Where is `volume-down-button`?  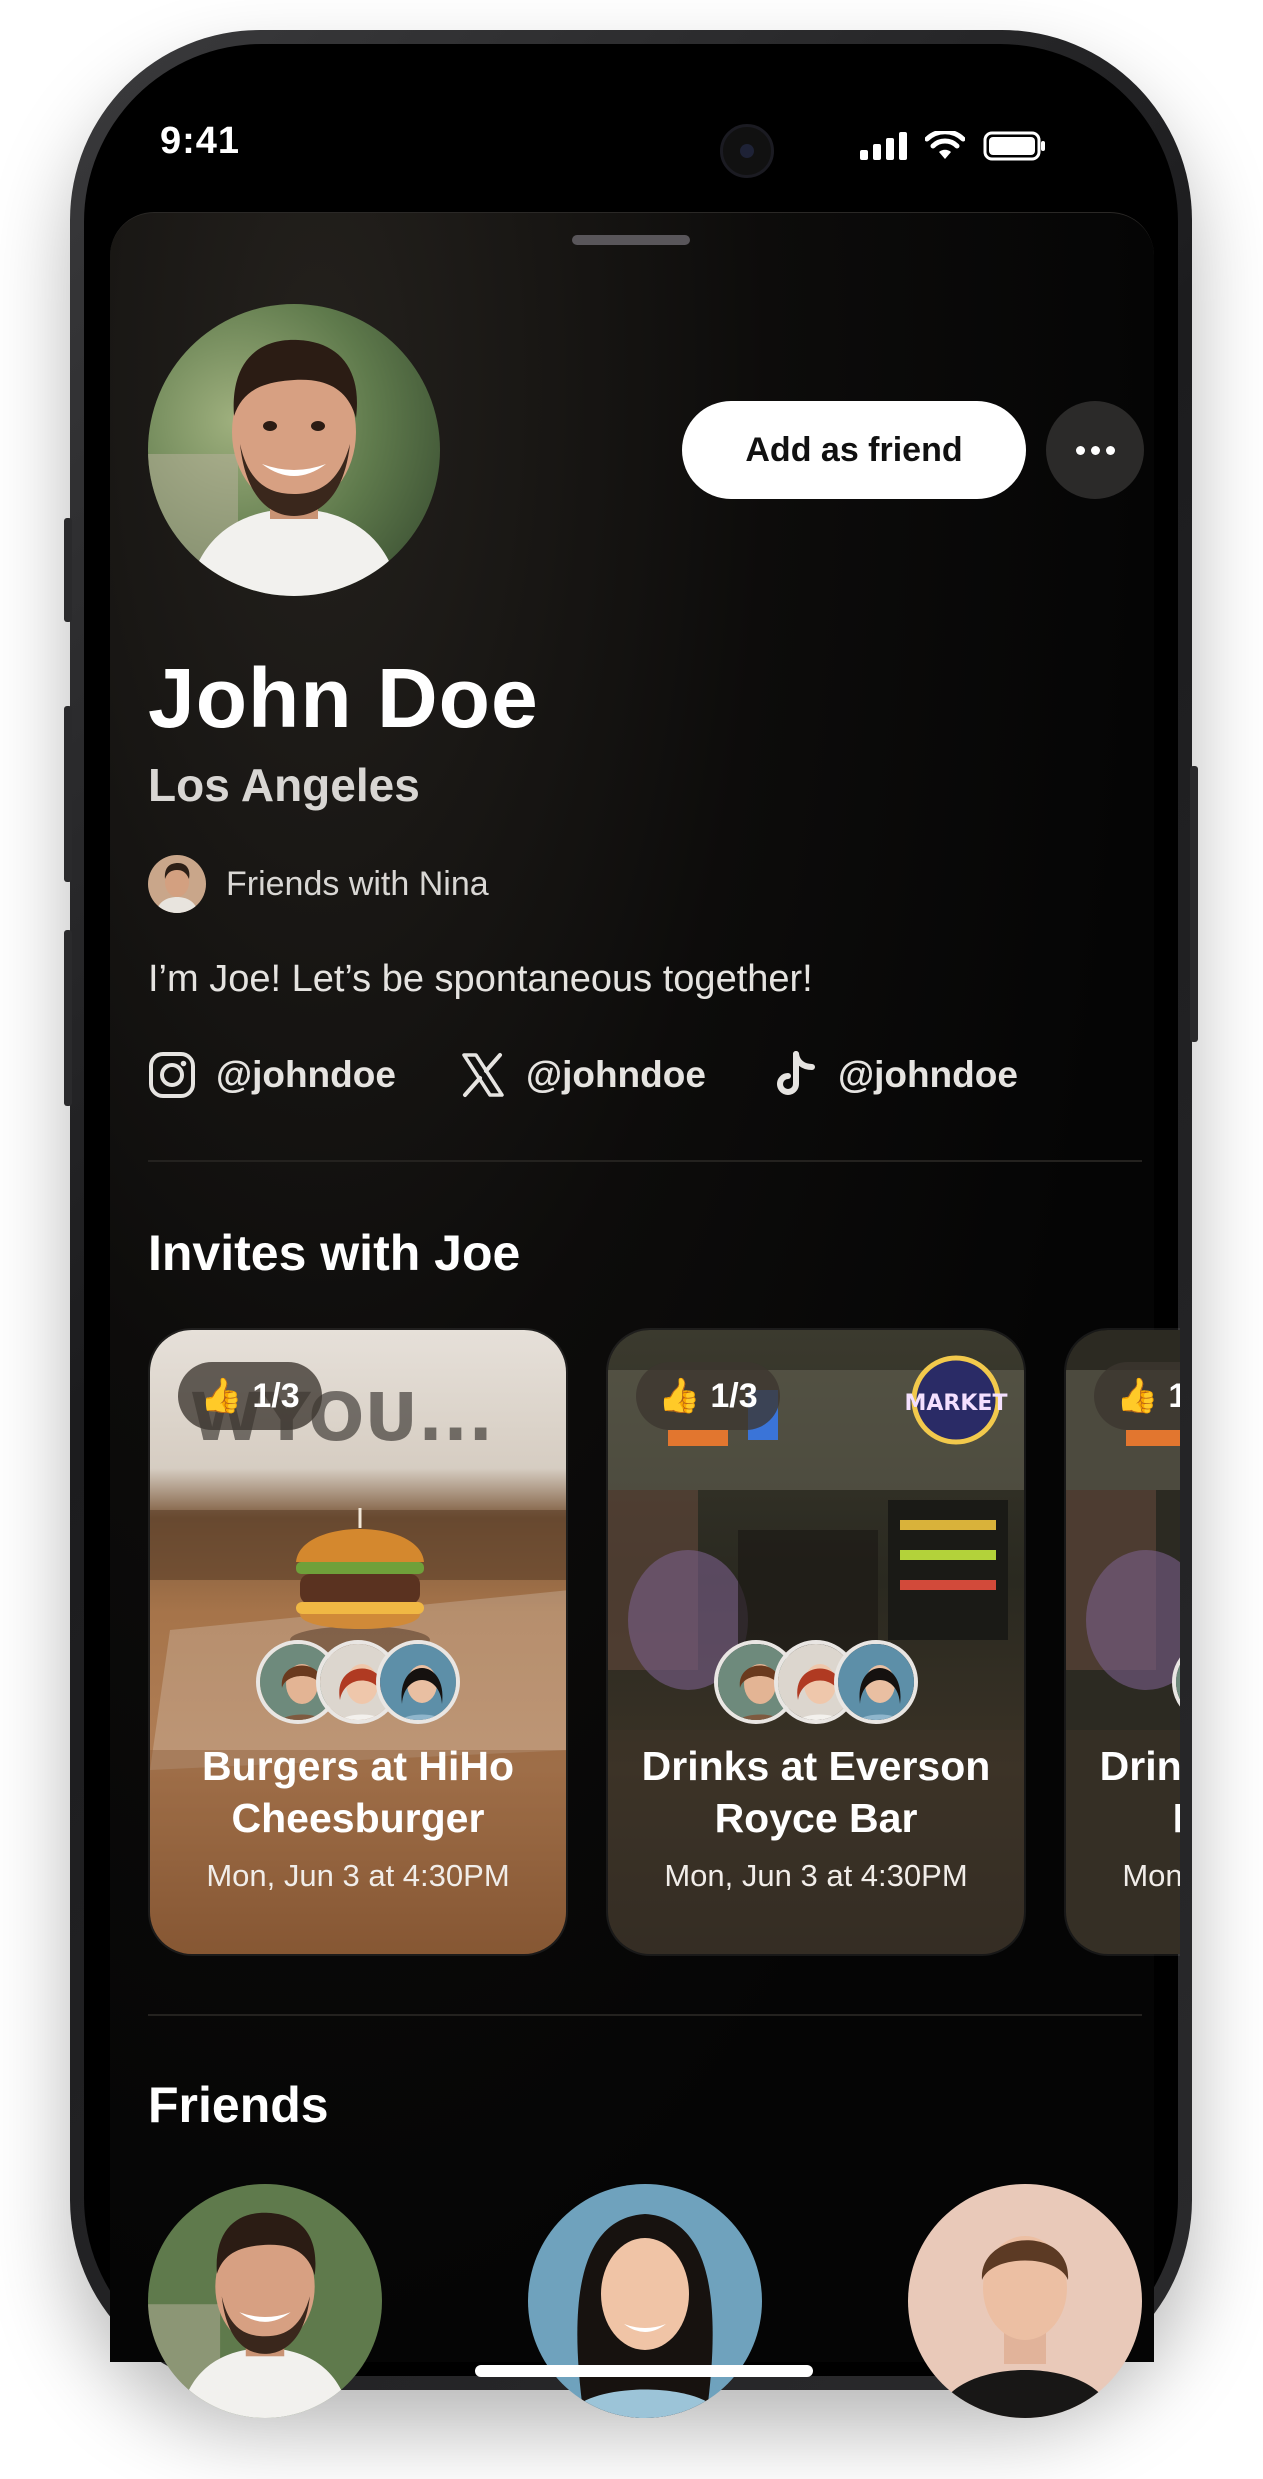 volume-down-button is located at coordinates (68, 1018).